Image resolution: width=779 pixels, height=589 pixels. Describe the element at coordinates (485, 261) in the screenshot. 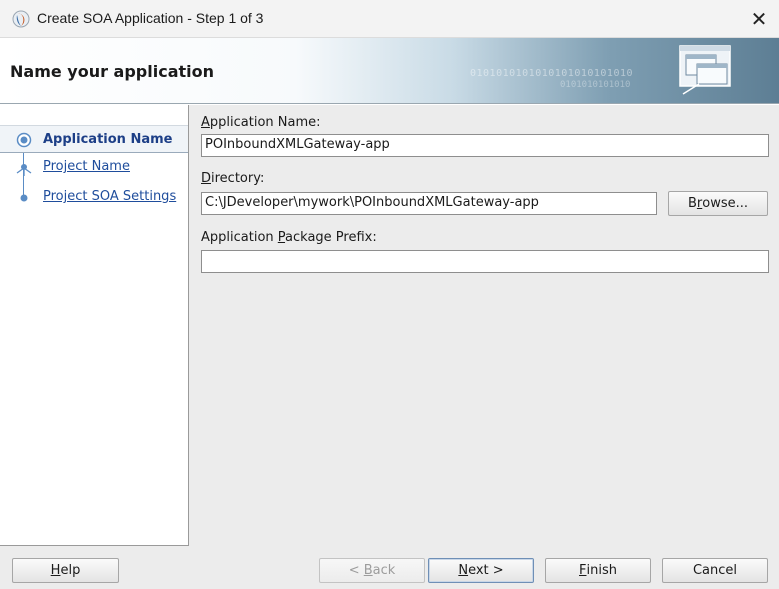

I see `package-prefix-input` at that location.